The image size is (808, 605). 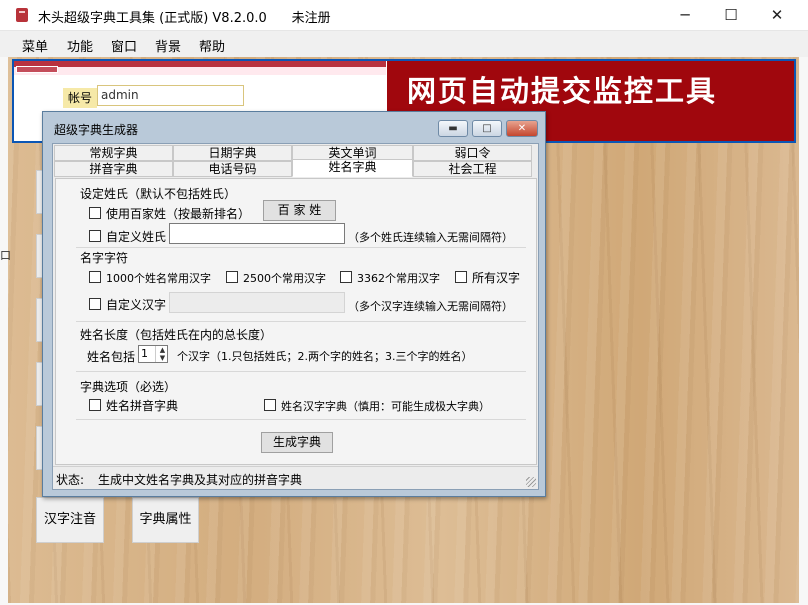 What do you see at coordinates (158, 278) in the screenshot?
I see `chars-1000-label: 1000个姓名常用汉字` at bounding box center [158, 278].